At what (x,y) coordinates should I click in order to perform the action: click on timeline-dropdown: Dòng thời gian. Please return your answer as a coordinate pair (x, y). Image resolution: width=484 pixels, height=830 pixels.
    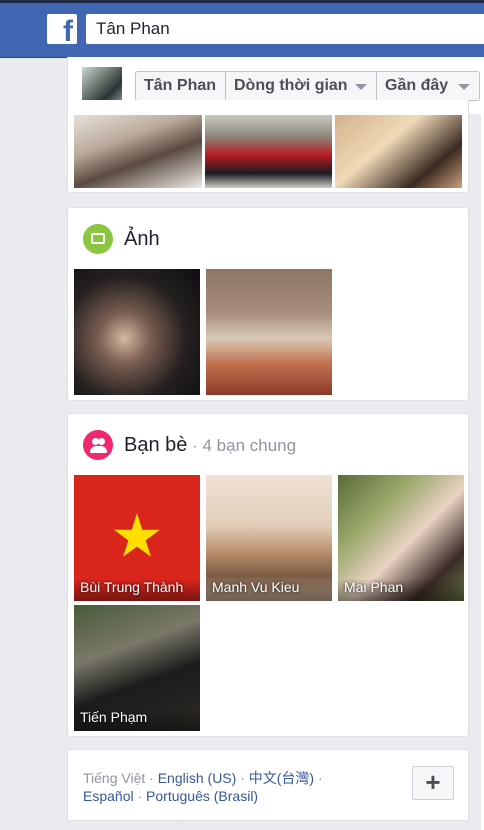
    Looking at the image, I should click on (301, 86).